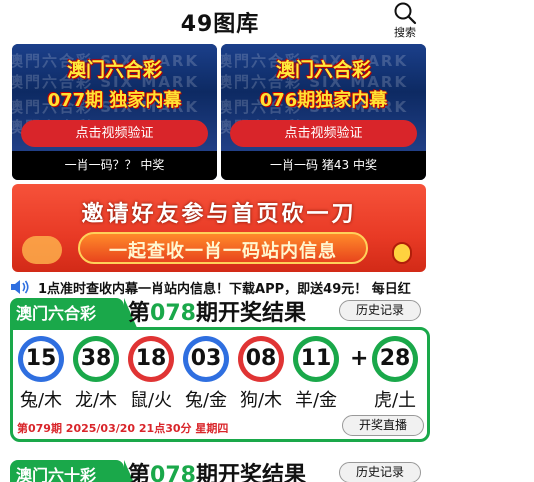 The height and width of the screenshot is (482, 534). I want to click on ball-number: 11, so click(316, 359).